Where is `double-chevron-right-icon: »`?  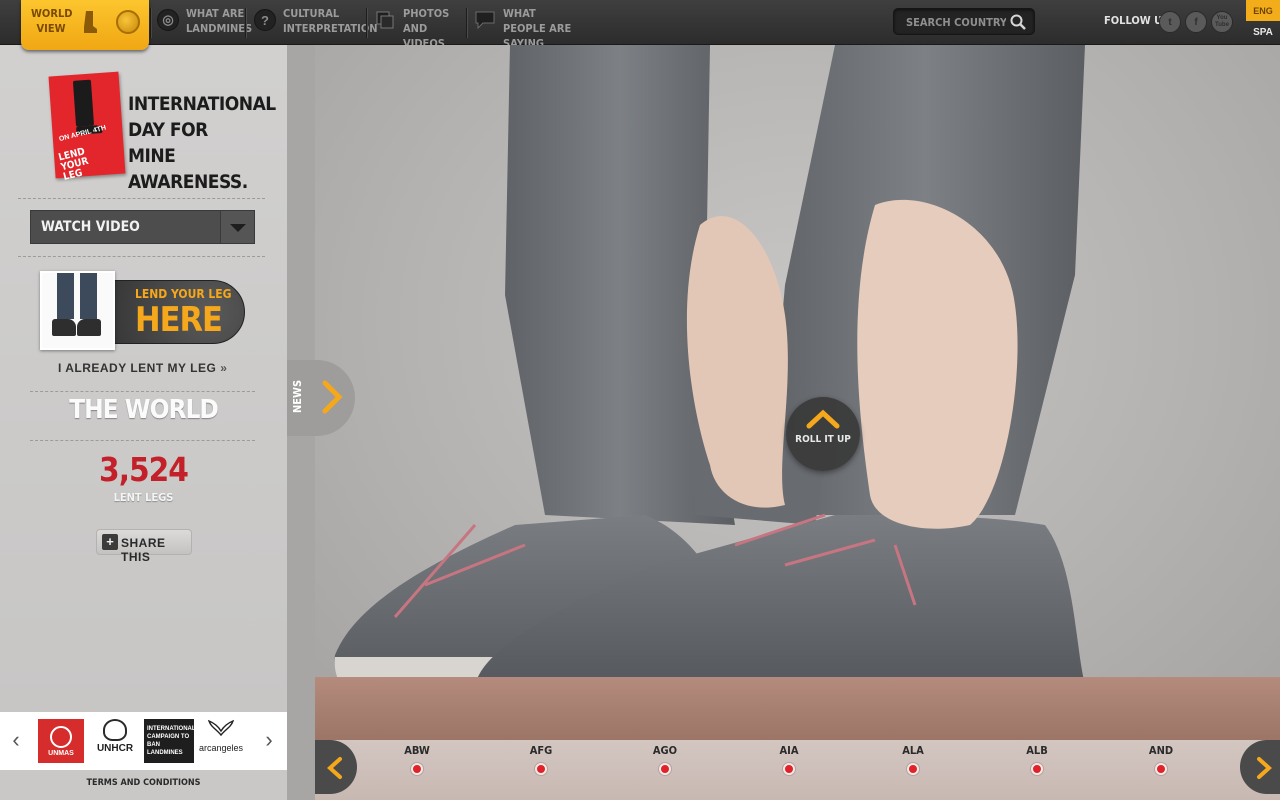
double-chevron-right-icon: » is located at coordinates (224, 368).